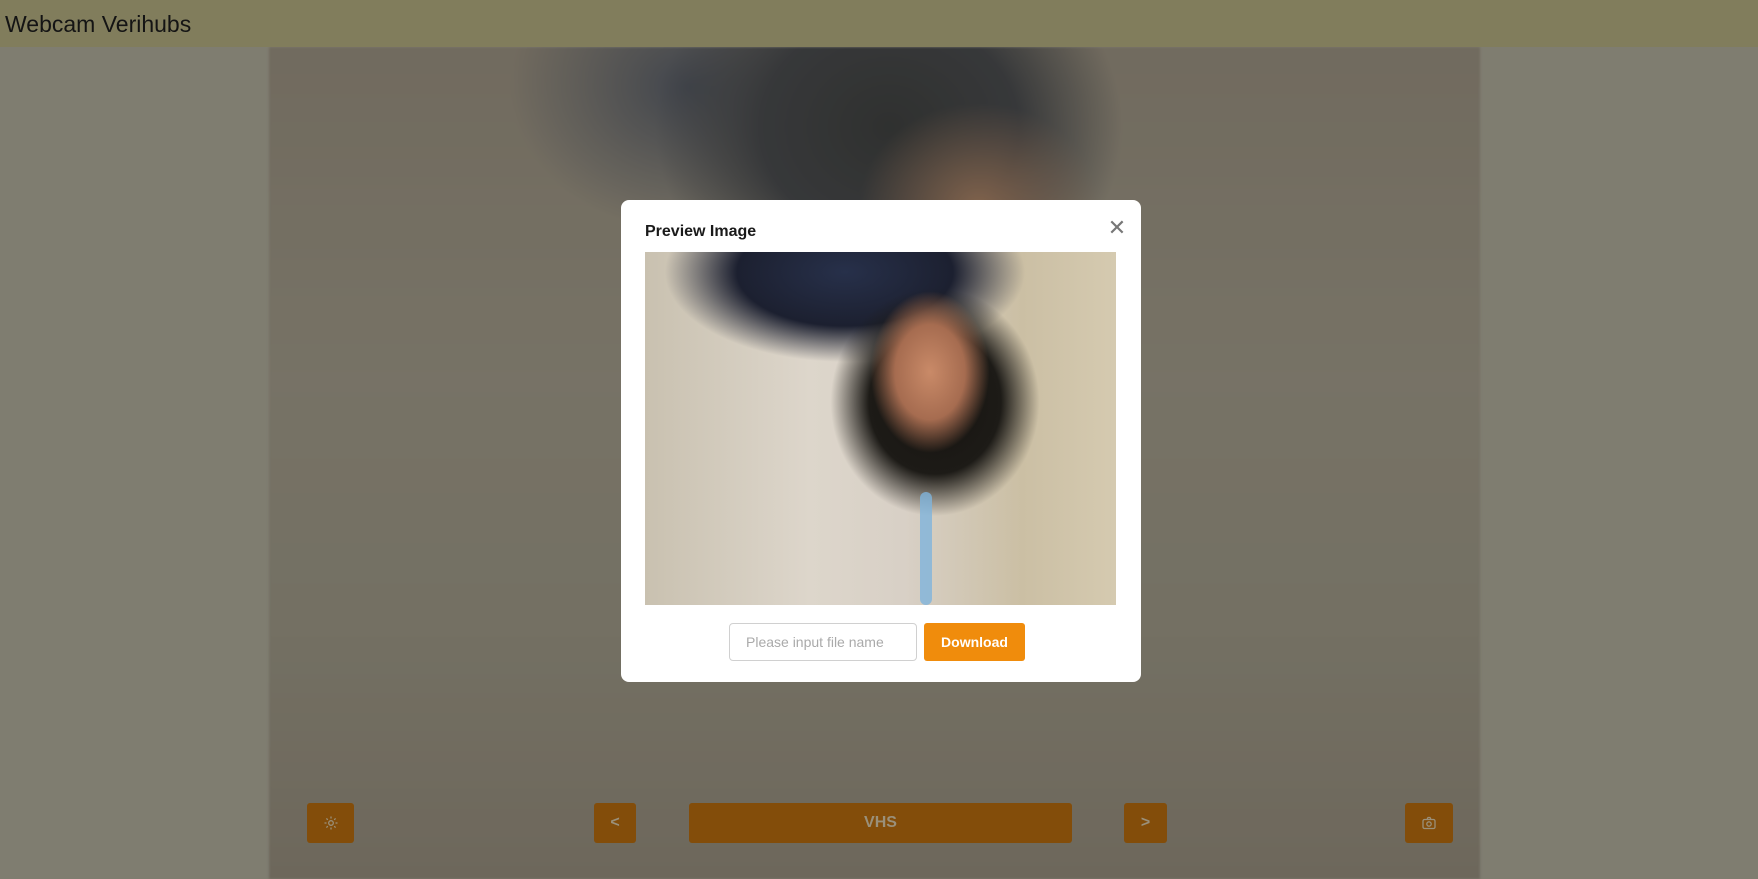  Describe the element at coordinates (823, 642) in the screenshot. I see `filename-input` at that location.